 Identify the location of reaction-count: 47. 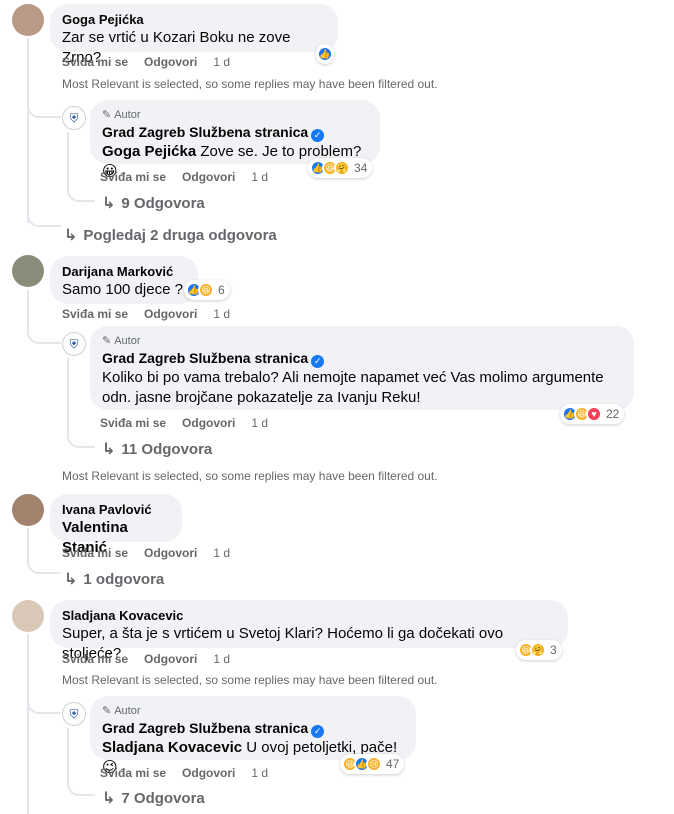
(393, 764).